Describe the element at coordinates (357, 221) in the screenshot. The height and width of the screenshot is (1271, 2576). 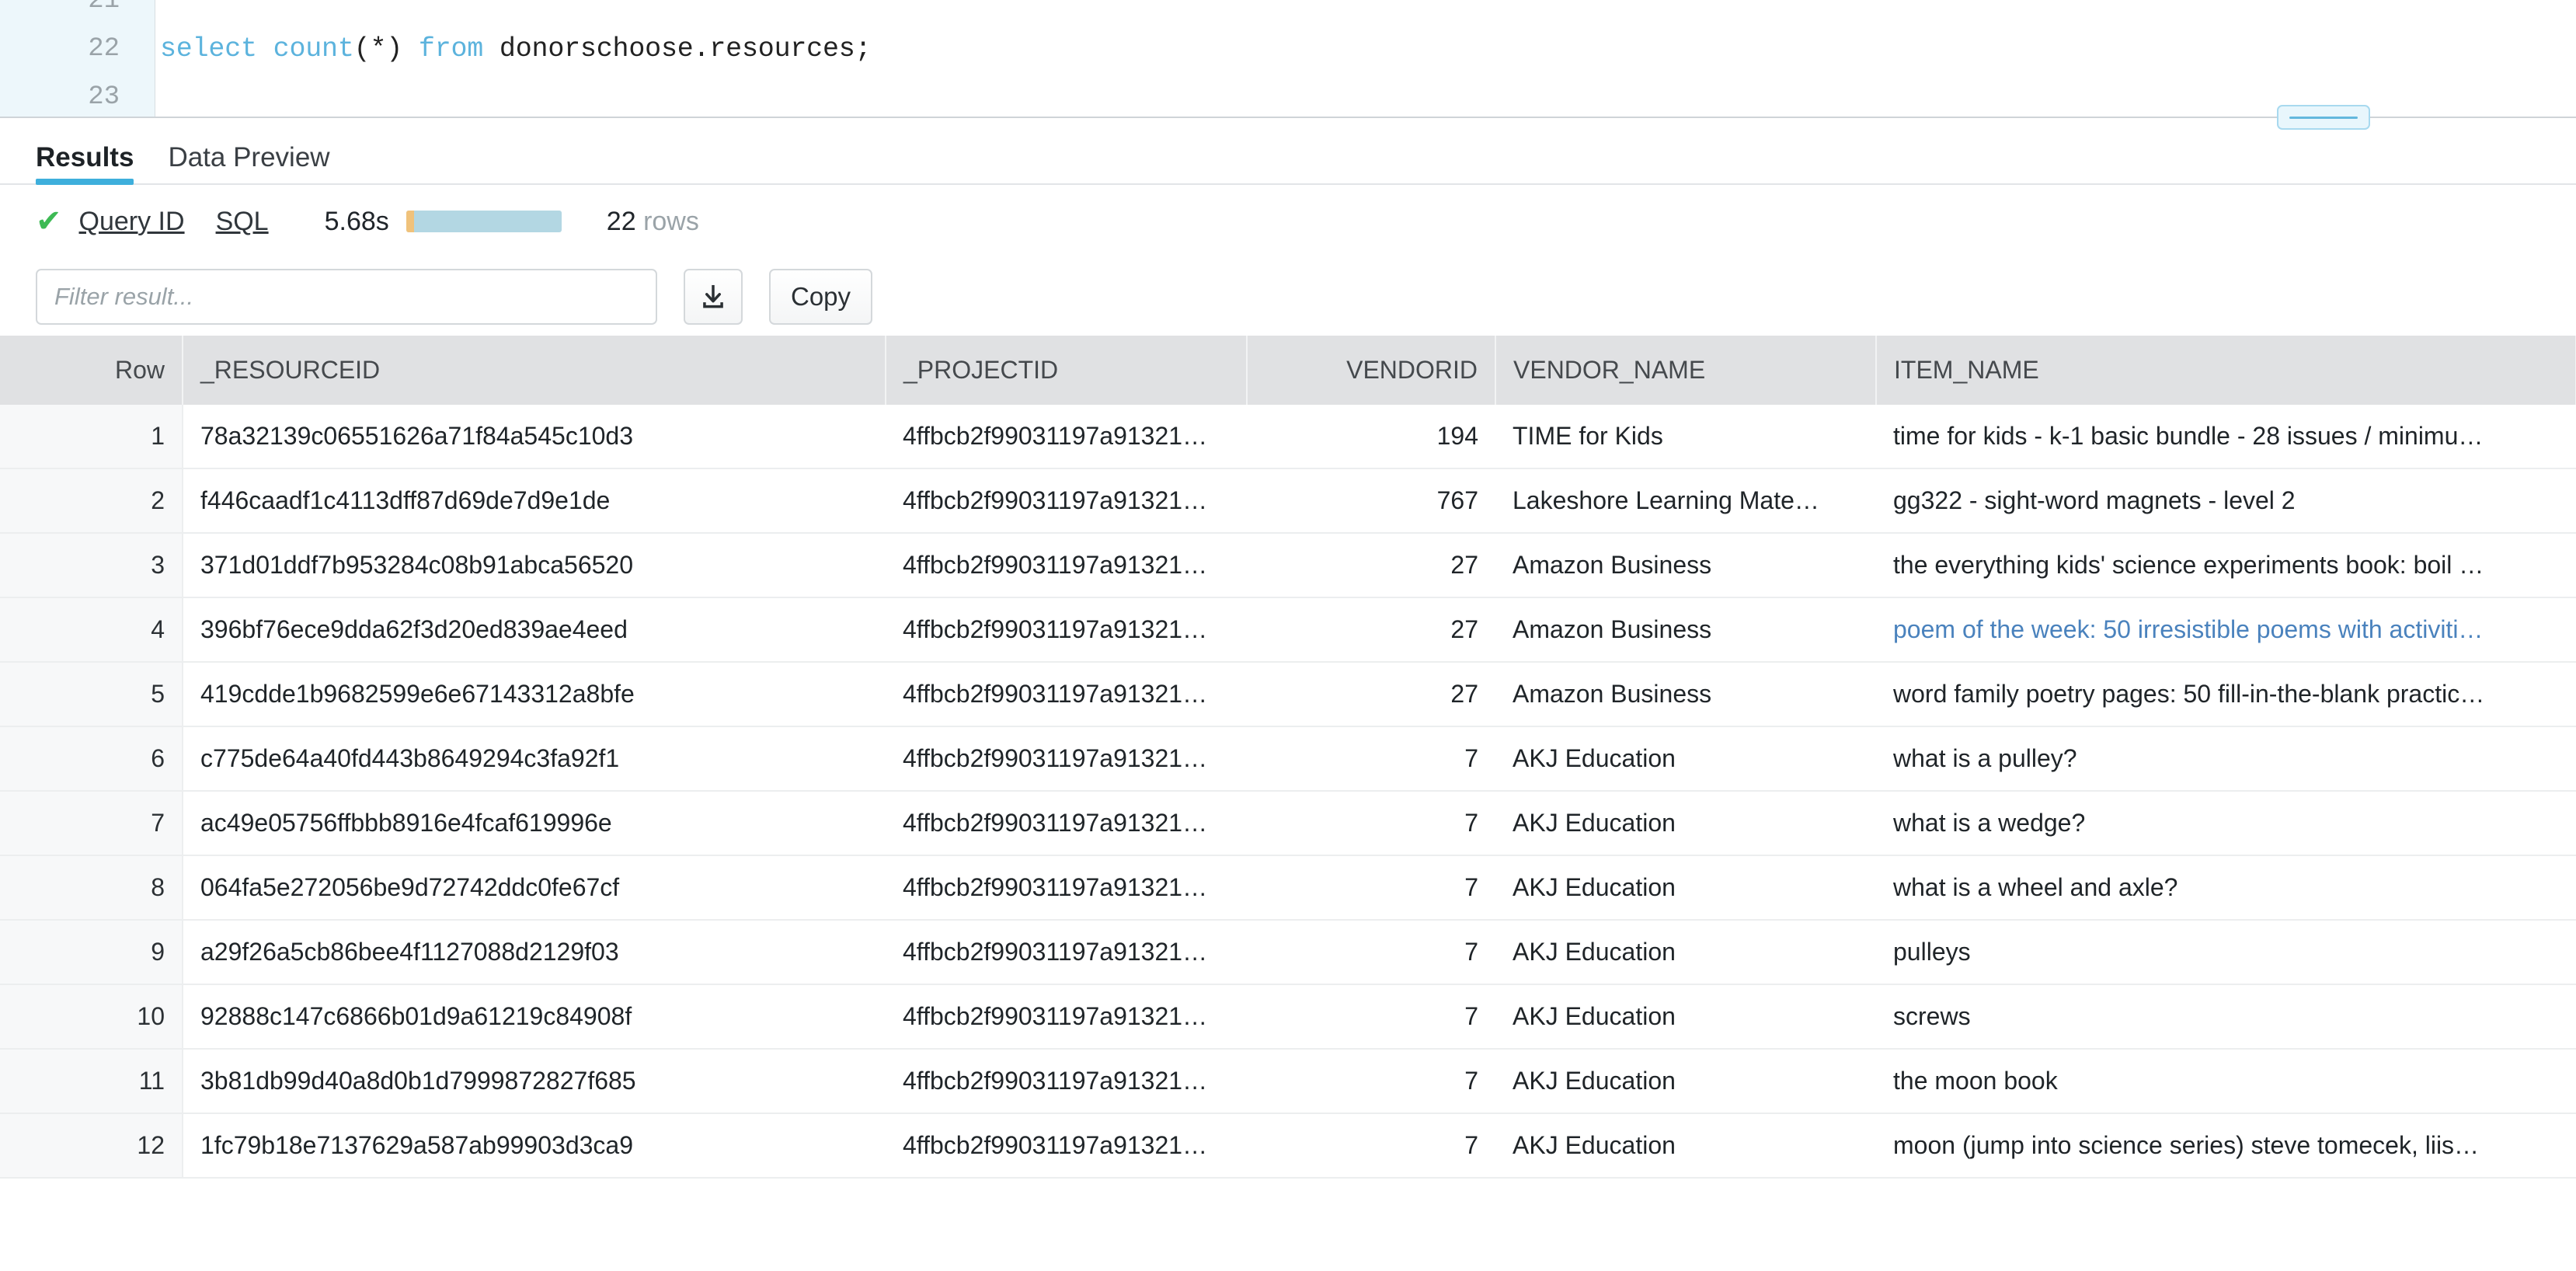
I see `query-elapsed-time: 5.68s` at that location.